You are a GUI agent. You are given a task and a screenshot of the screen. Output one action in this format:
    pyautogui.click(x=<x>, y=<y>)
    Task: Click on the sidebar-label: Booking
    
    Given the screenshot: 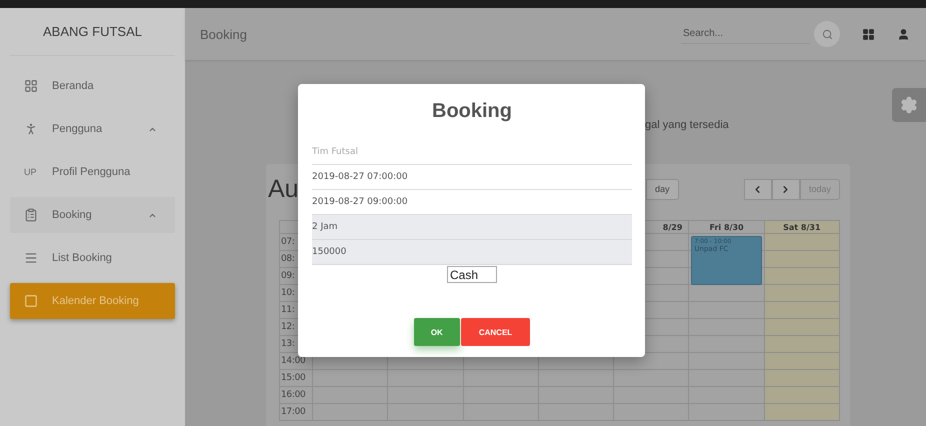 What is the action you would take?
    pyautogui.click(x=72, y=215)
    